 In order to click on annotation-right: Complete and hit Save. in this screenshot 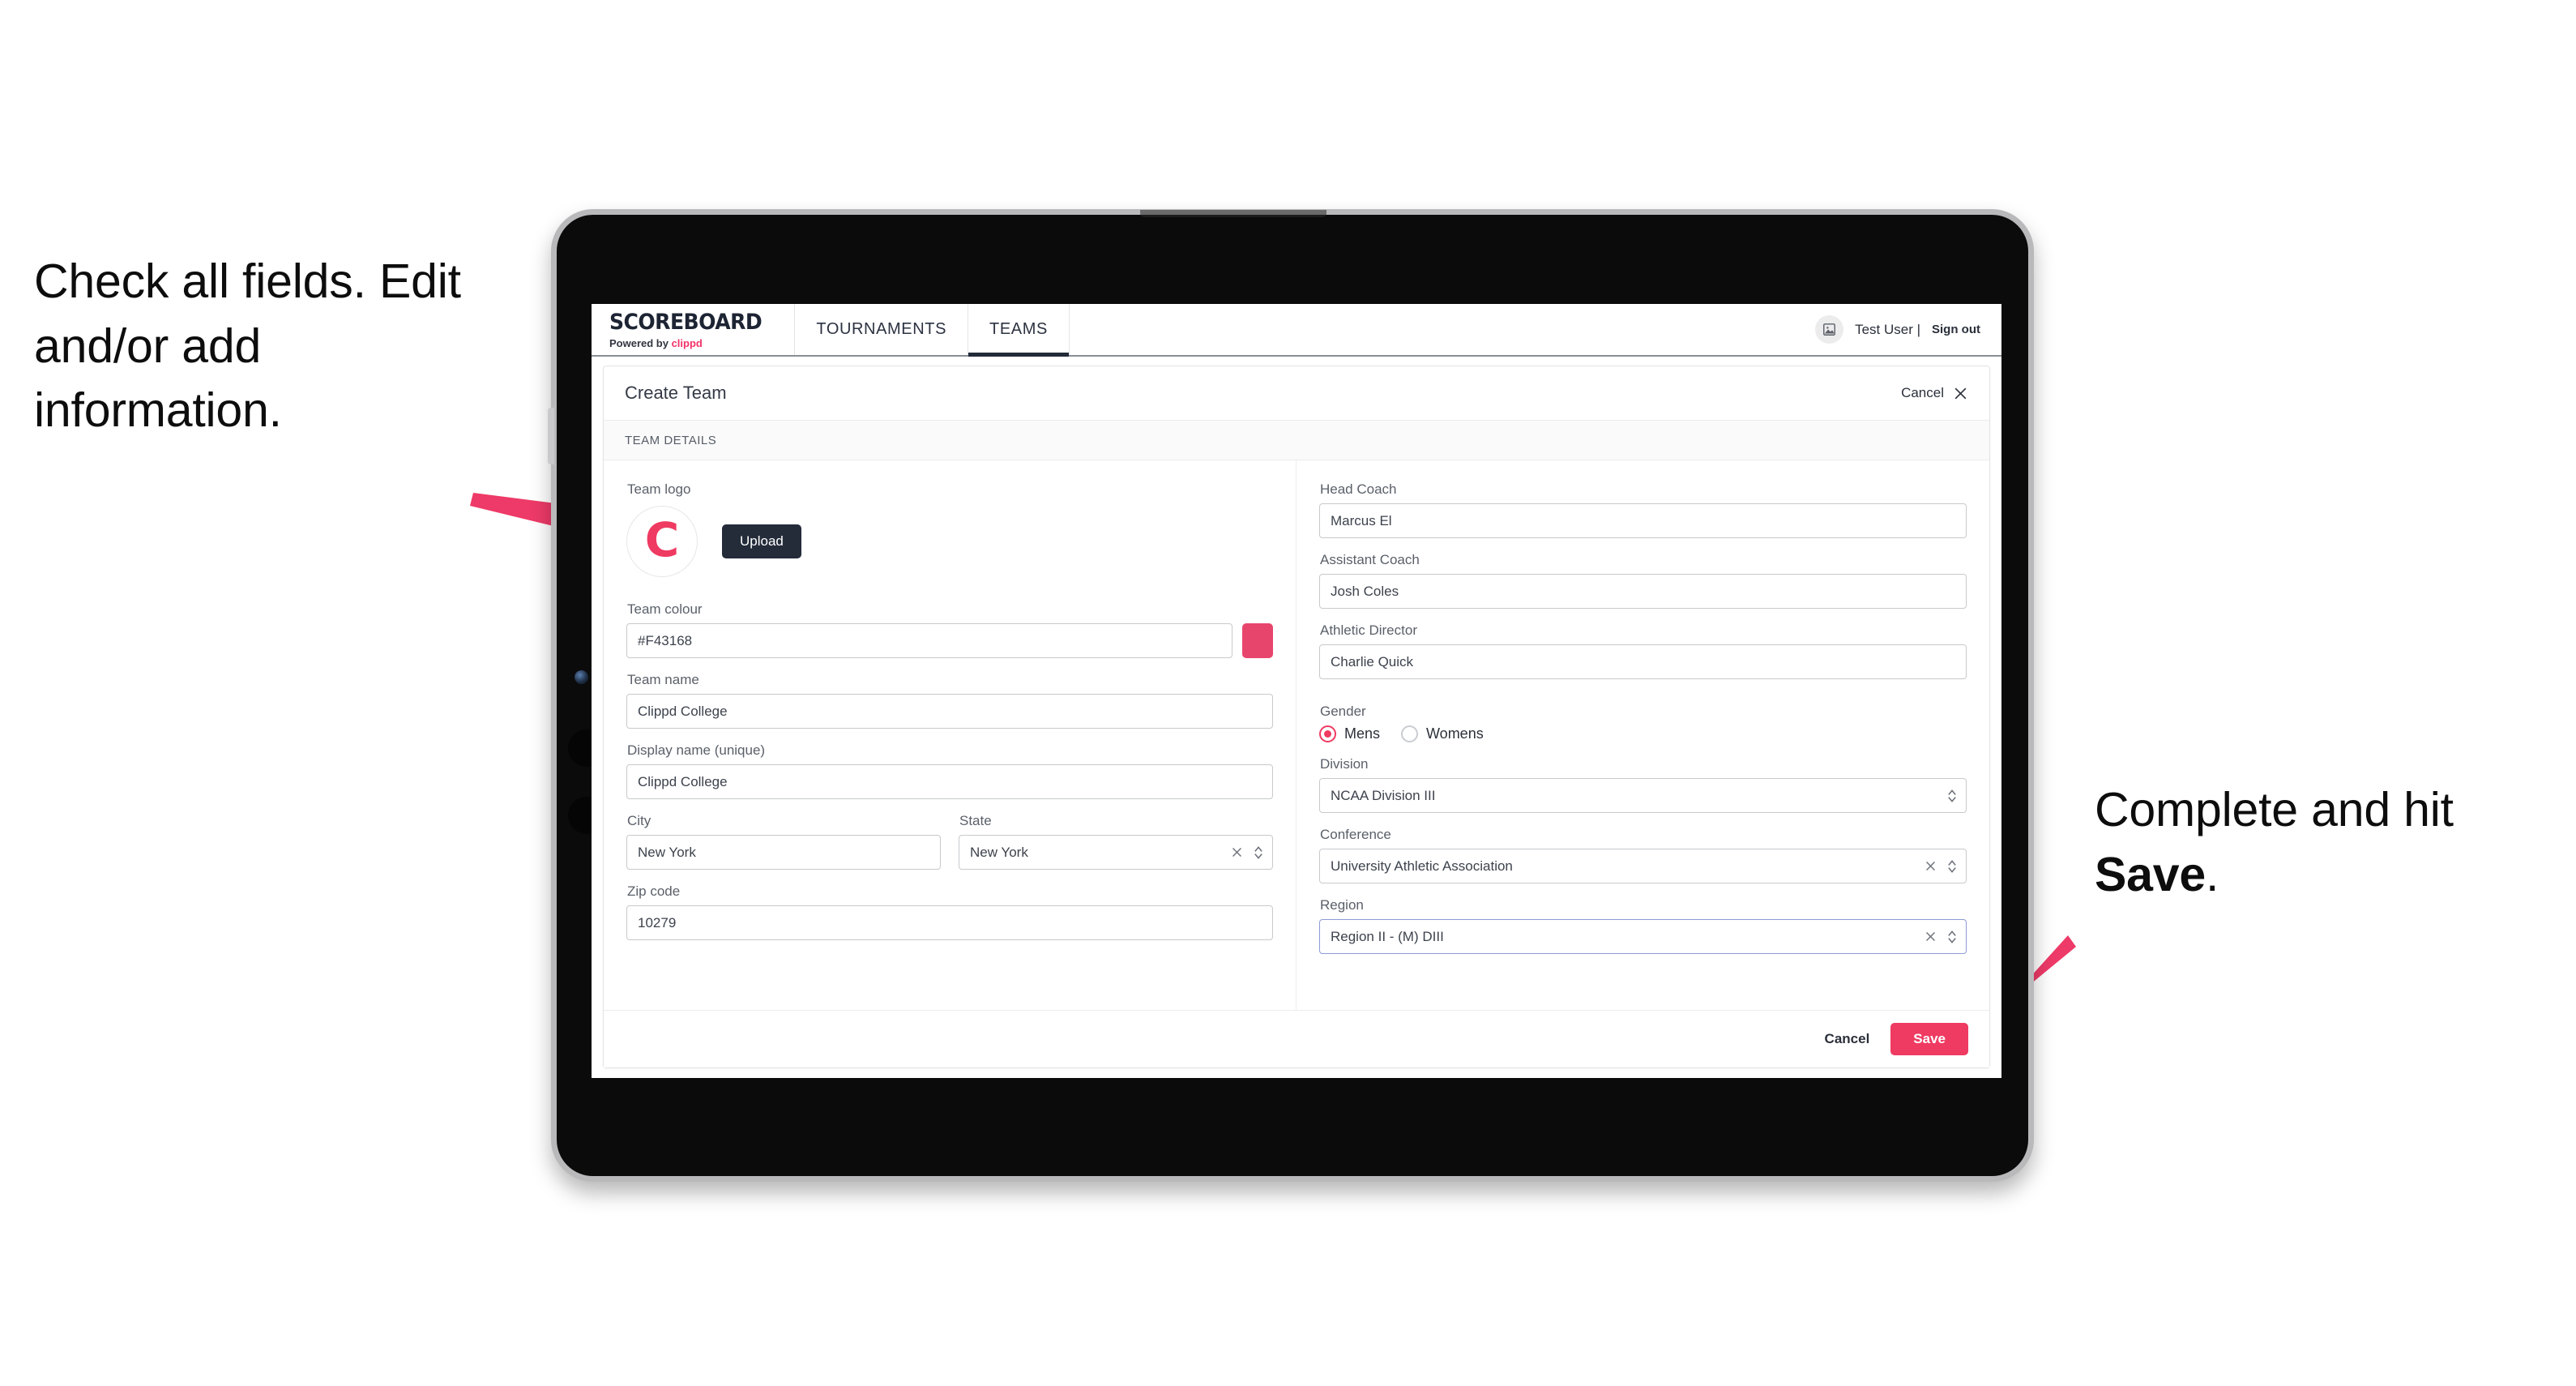, I will do `click(2321, 843)`.